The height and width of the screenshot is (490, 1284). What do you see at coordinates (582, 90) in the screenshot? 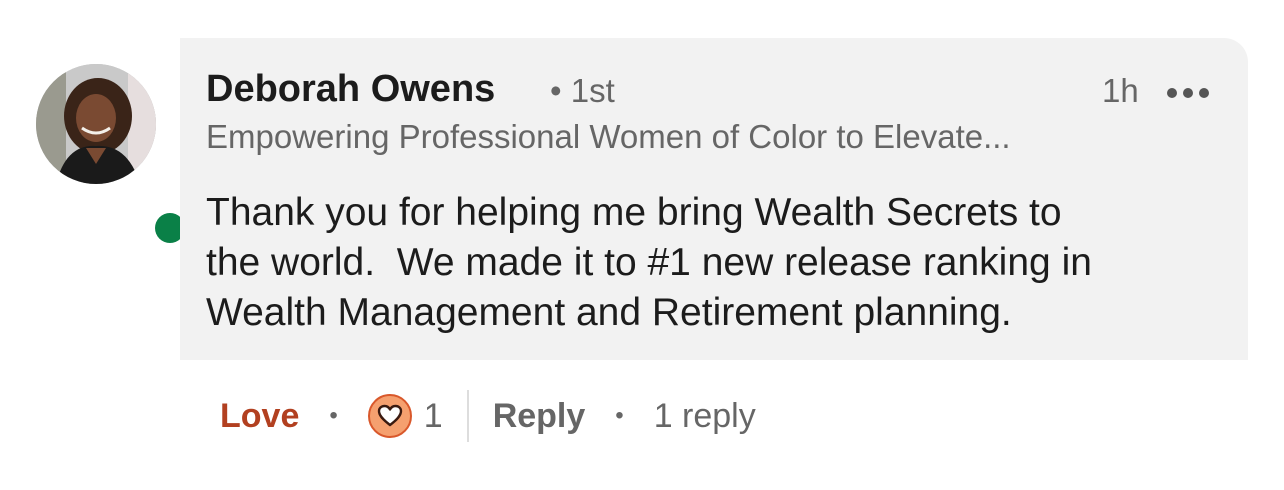
I see `connection-degree: • 1st` at bounding box center [582, 90].